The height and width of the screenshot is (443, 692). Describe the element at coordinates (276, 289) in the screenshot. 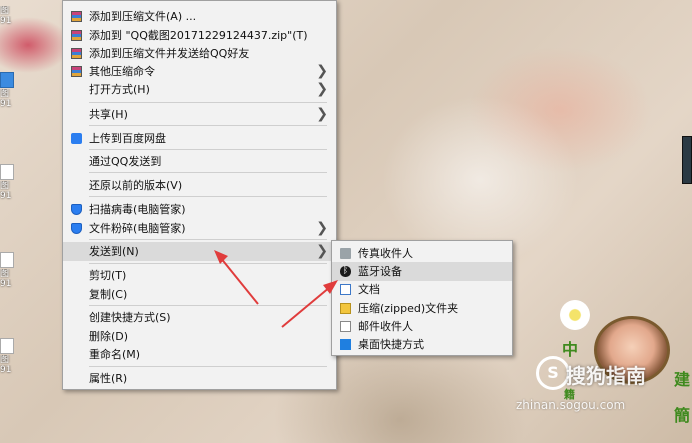

I see `annotation-arrows` at that location.